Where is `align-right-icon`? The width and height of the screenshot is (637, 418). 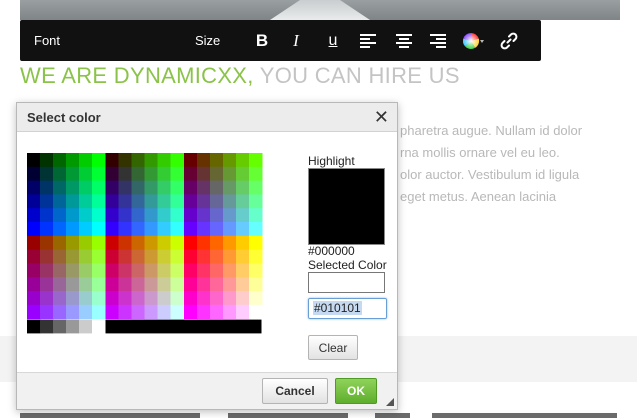
align-right-icon is located at coordinates (438, 40).